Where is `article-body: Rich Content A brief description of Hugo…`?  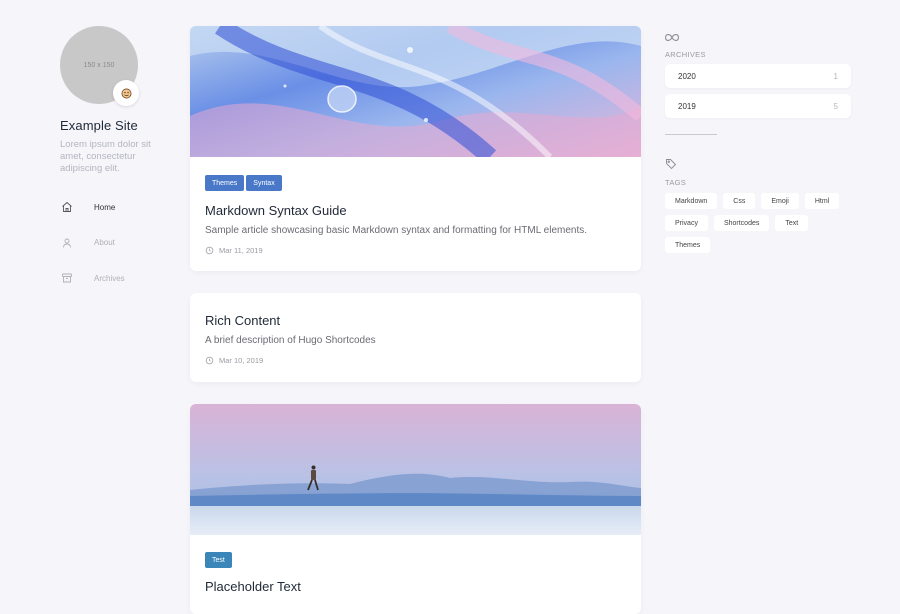
article-body: Rich Content A brief description of Hugo… is located at coordinates (415, 329).